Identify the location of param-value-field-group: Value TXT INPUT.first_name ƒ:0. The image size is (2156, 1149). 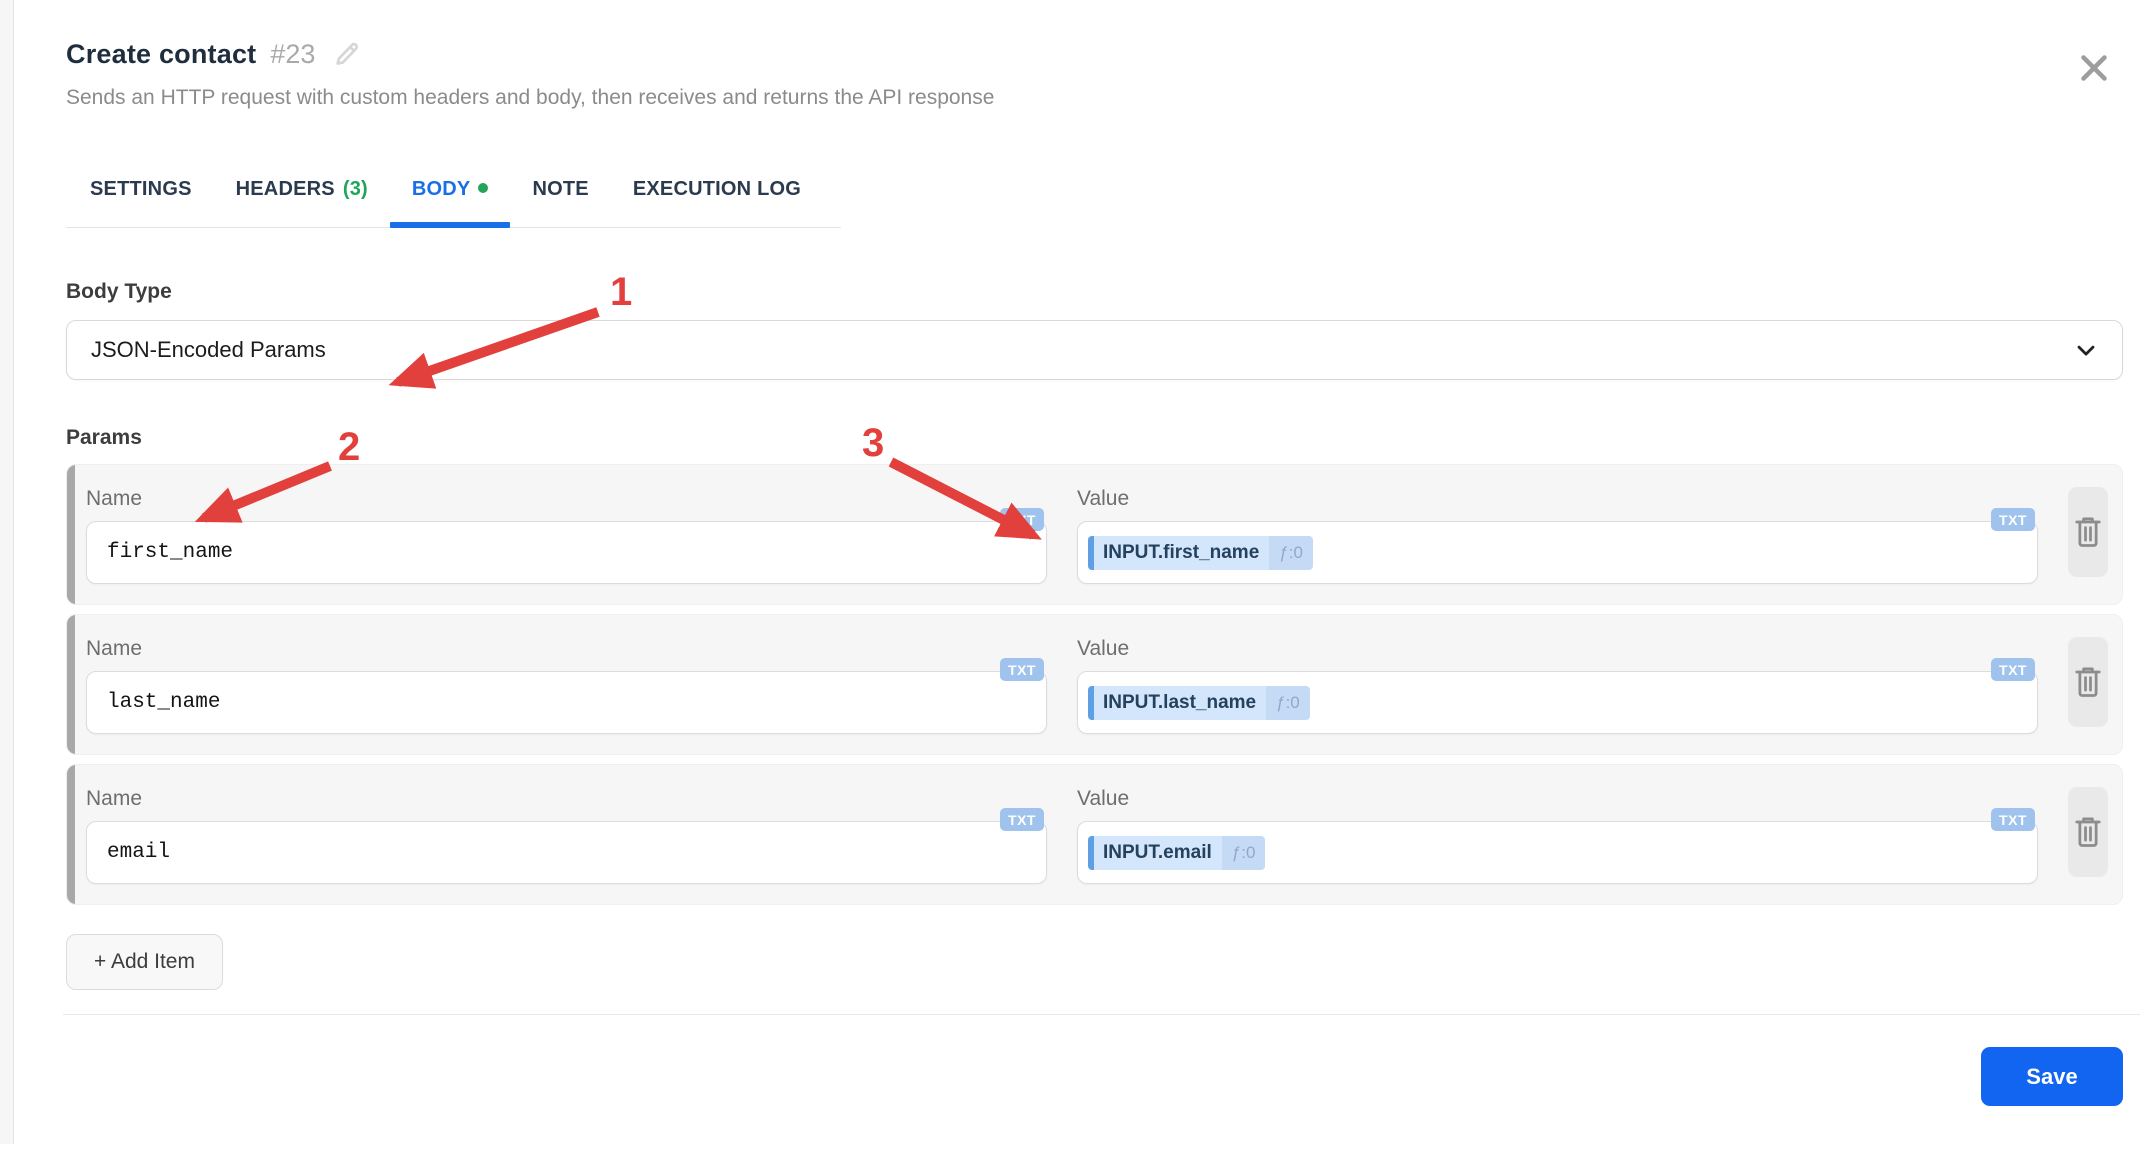
(1557, 535).